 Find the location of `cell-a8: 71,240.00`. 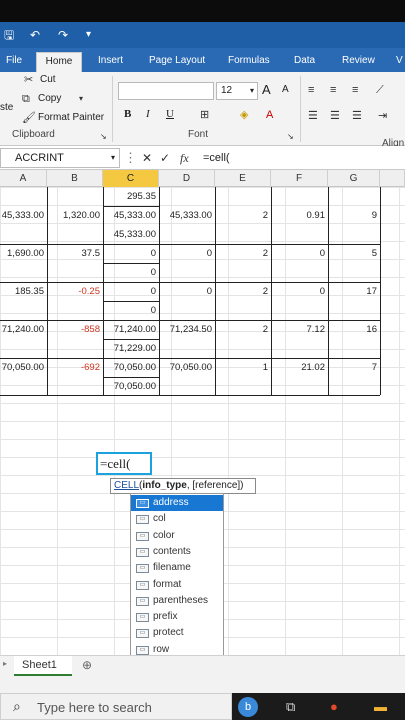

cell-a8: 71,240.00 is located at coordinates (23, 329).